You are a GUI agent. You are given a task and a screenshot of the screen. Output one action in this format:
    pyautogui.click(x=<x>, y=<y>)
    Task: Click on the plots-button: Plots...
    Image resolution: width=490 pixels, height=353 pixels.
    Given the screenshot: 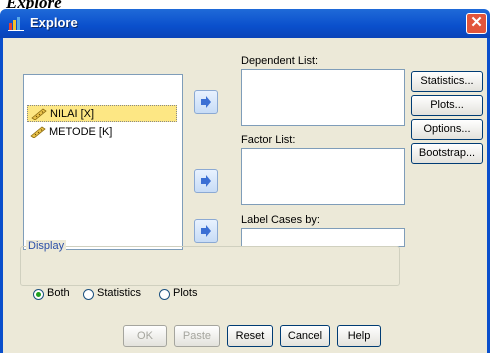 What is the action you would take?
    pyautogui.click(x=447, y=105)
    